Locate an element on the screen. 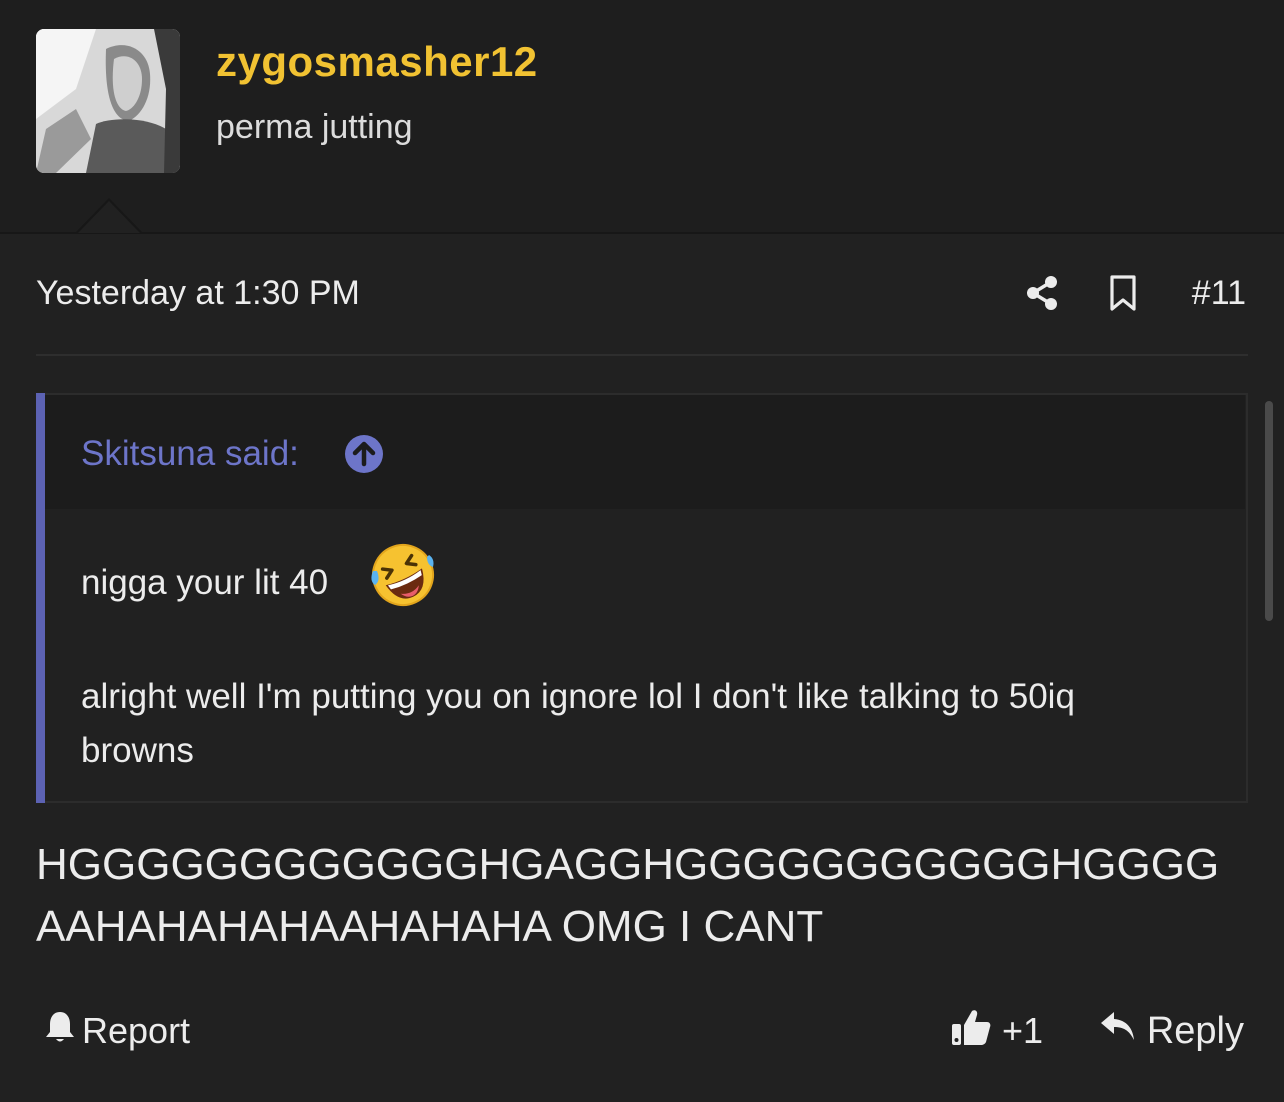 This screenshot has height=1102, width=1284. reply-button: Reply is located at coordinates (1171, 1031).